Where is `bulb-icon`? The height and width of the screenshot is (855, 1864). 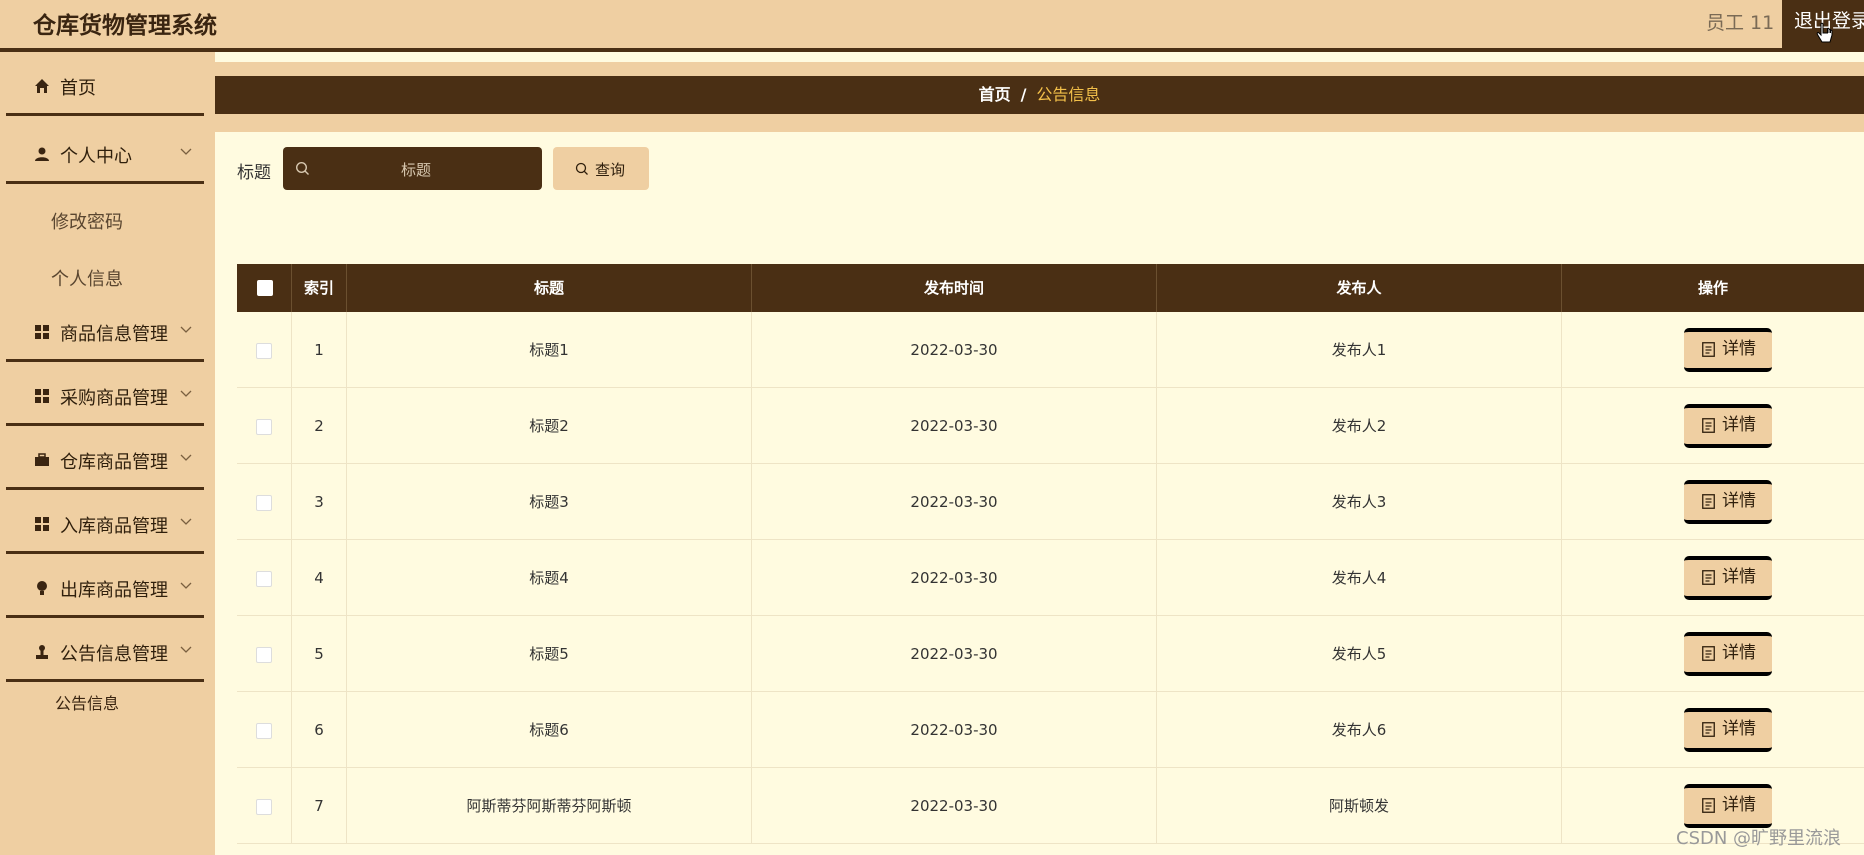
bulb-icon is located at coordinates (42, 588).